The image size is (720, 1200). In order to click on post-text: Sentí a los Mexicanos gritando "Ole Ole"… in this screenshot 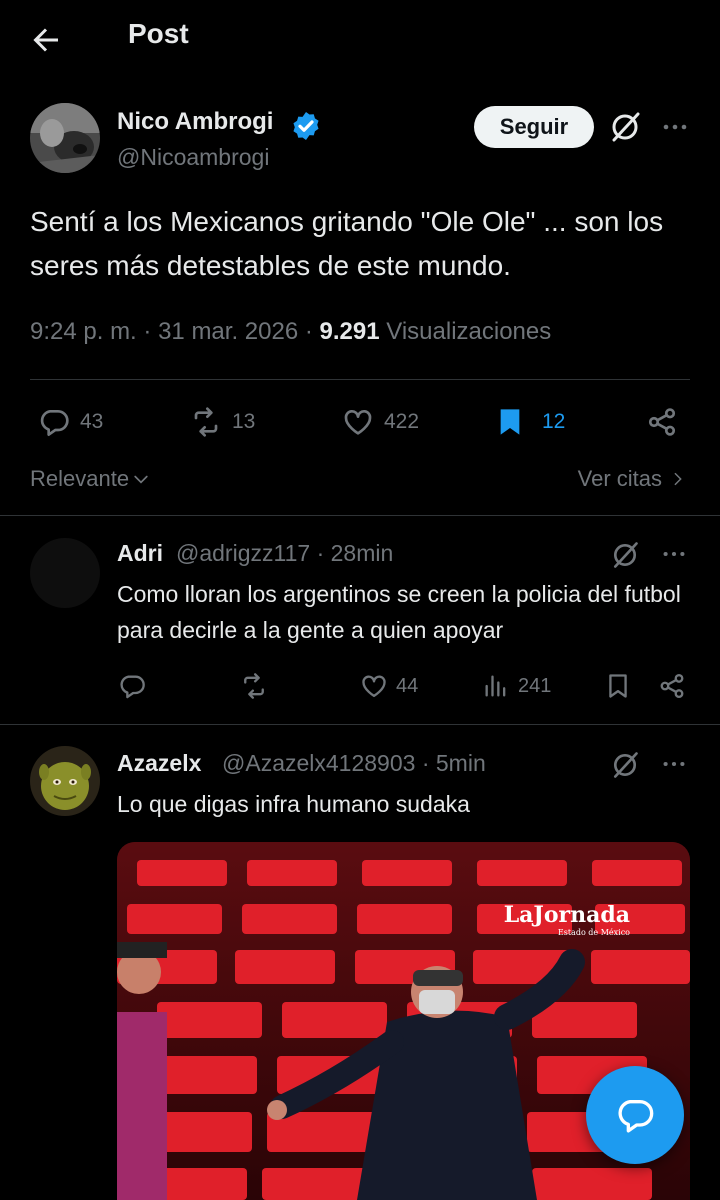, I will do `click(347, 243)`.